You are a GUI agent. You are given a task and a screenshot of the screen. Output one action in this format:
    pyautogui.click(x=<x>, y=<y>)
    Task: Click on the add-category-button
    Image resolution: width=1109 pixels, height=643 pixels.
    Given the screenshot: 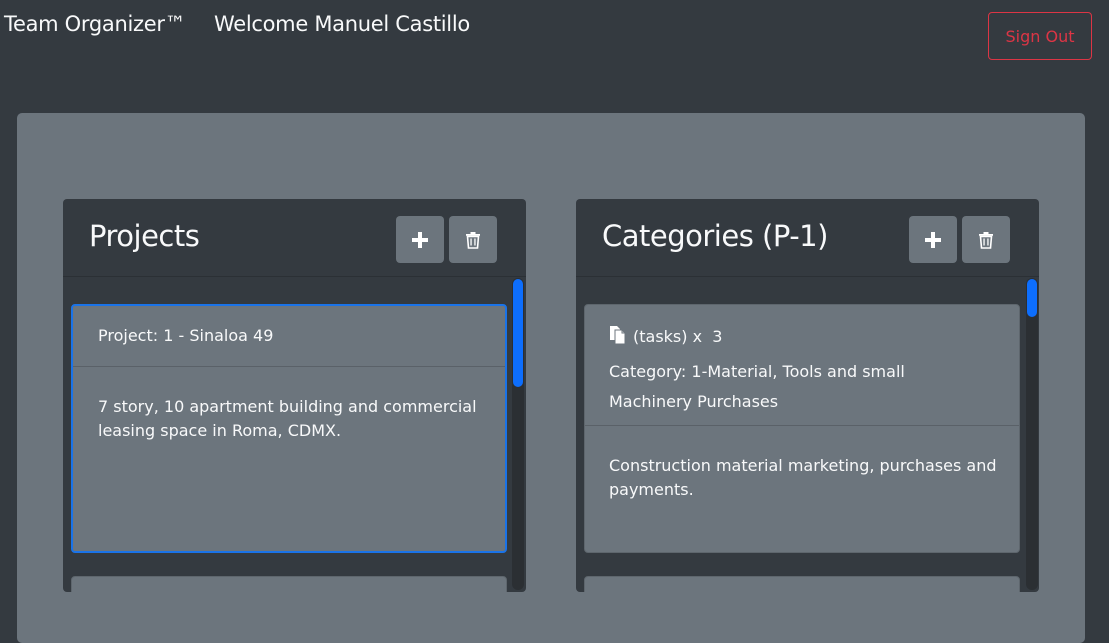 What is the action you would take?
    pyautogui.click(x=933, y=239)
    